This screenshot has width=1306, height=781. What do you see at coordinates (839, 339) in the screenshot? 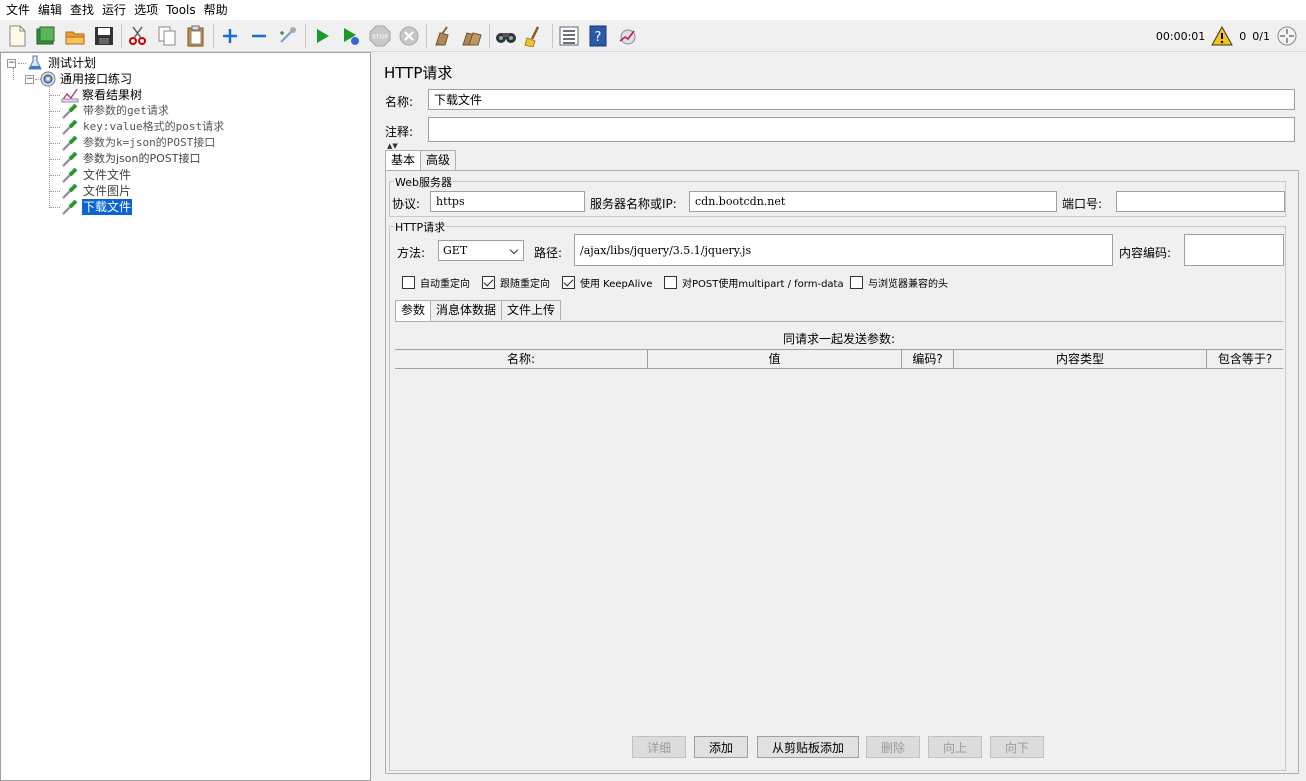
I see `params-caption: 同请求一起发送参数:` at bounding box center [839, 339].